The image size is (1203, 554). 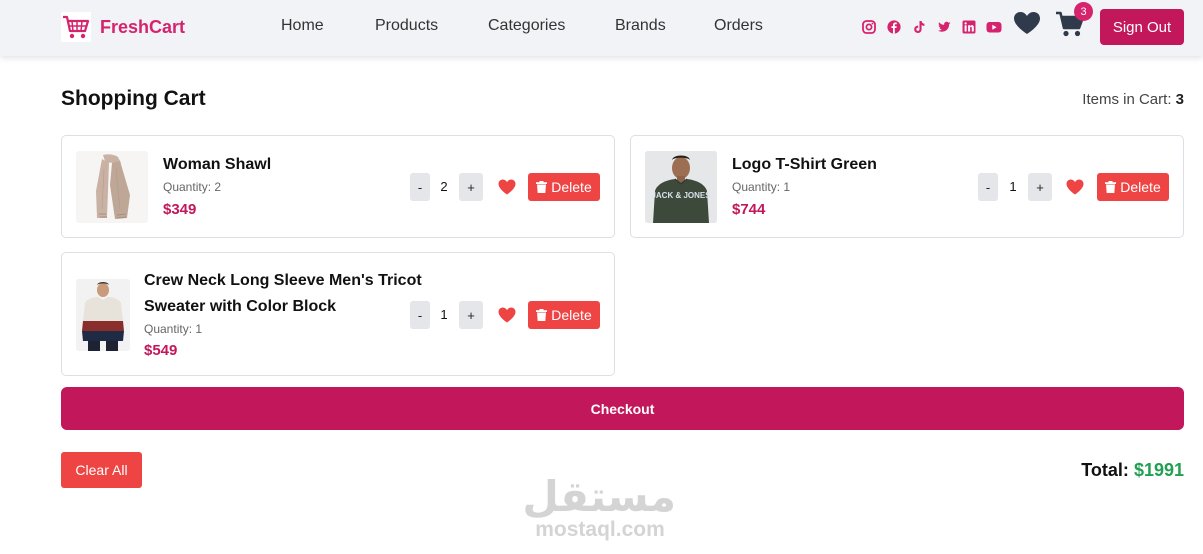 I want to click on product-image-sweater, so click(x=103, y=315).